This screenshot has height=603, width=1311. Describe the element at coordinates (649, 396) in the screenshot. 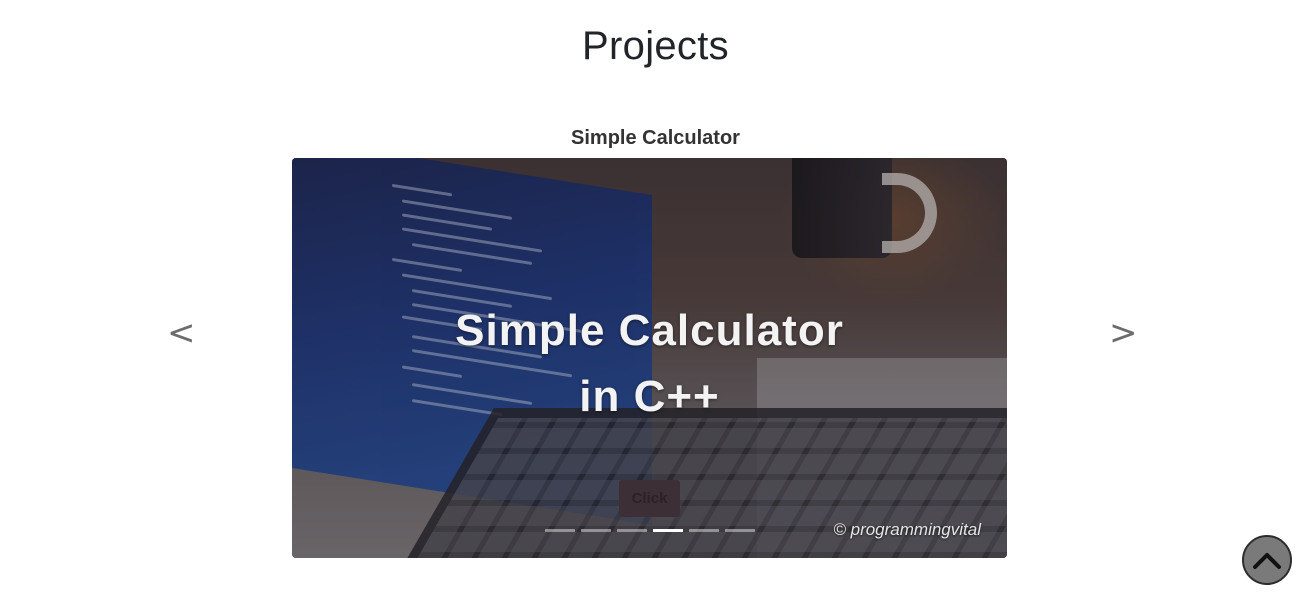

I see `image-caption-line-2: in C++` at that location.